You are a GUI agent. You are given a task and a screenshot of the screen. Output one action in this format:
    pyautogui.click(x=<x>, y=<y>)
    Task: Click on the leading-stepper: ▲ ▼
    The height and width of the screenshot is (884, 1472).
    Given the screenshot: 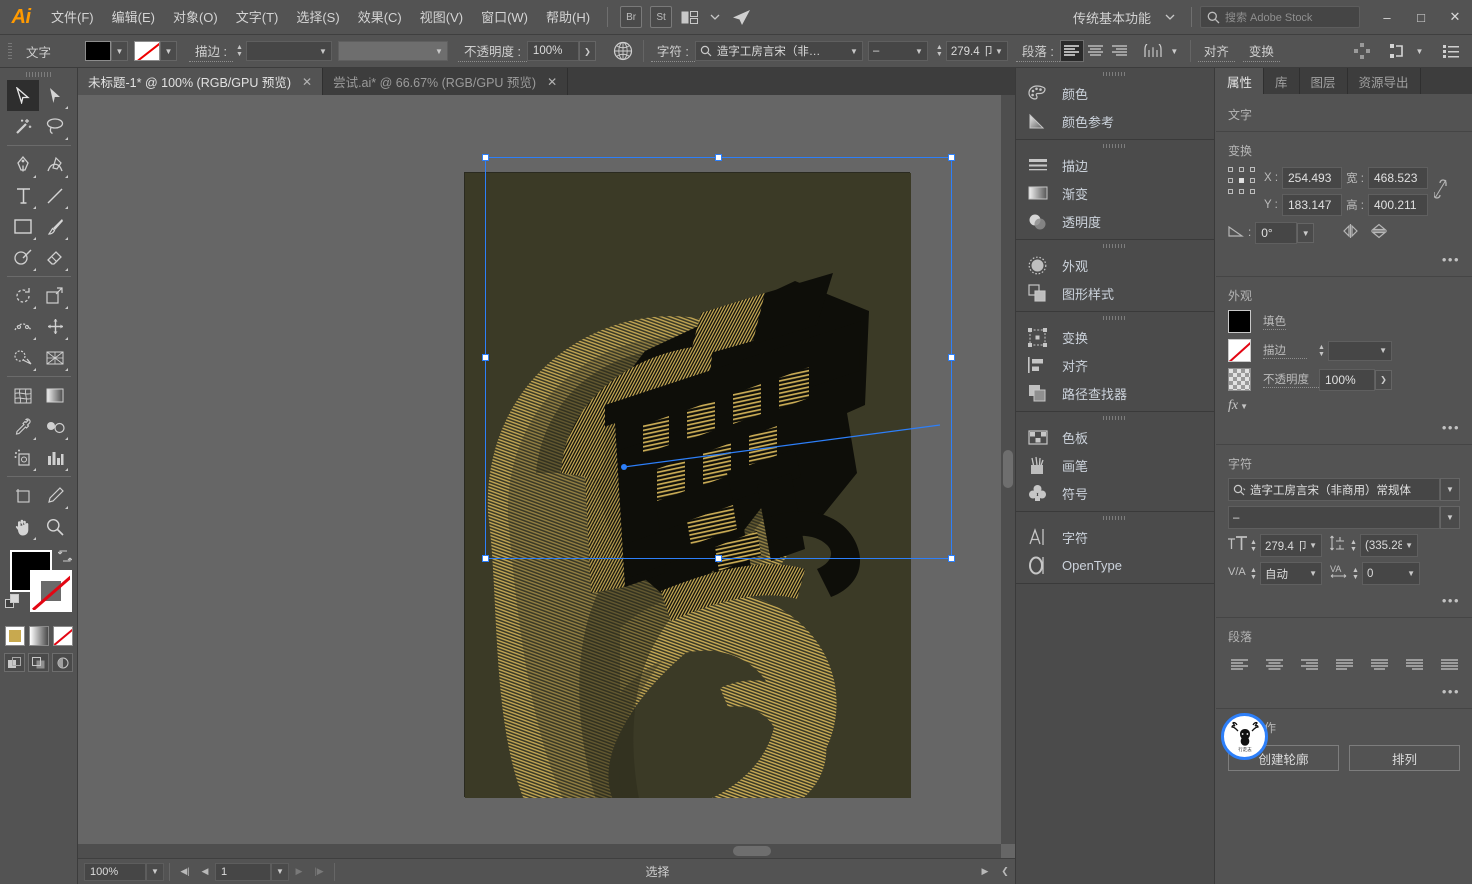 What is the action you would take?
    pyautogui.click(x=1353, y=546)
    